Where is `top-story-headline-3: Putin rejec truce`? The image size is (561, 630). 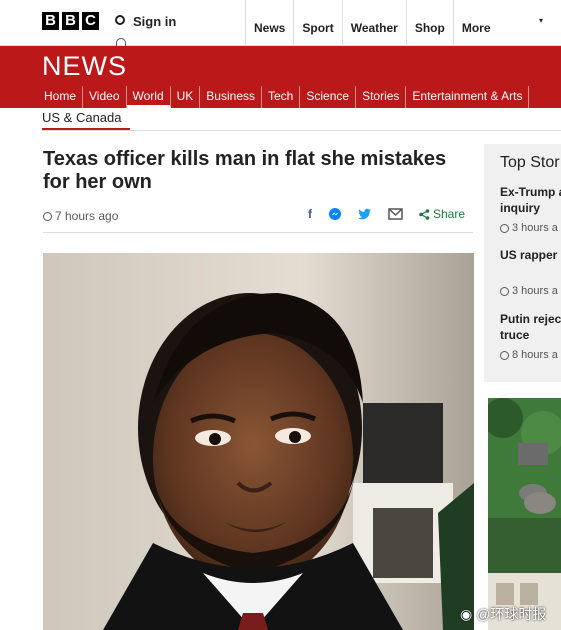
top-story-headline-3: Putin rejec truce is located at coordinates (530, 327).